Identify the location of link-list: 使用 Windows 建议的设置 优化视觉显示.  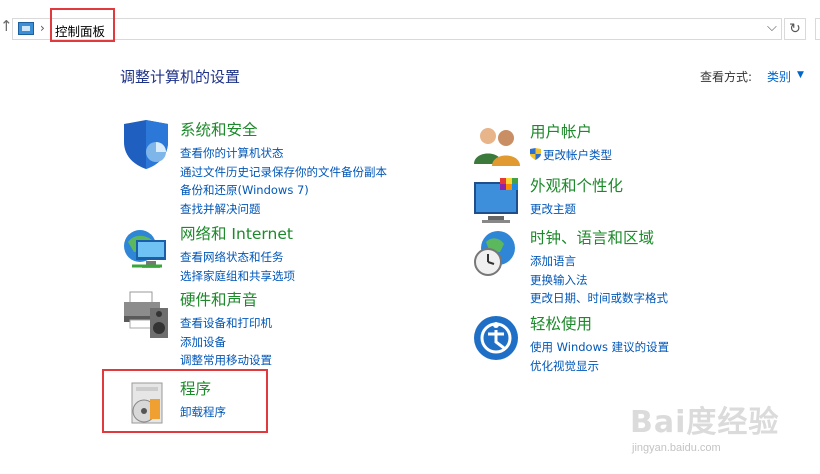
(599, 356).